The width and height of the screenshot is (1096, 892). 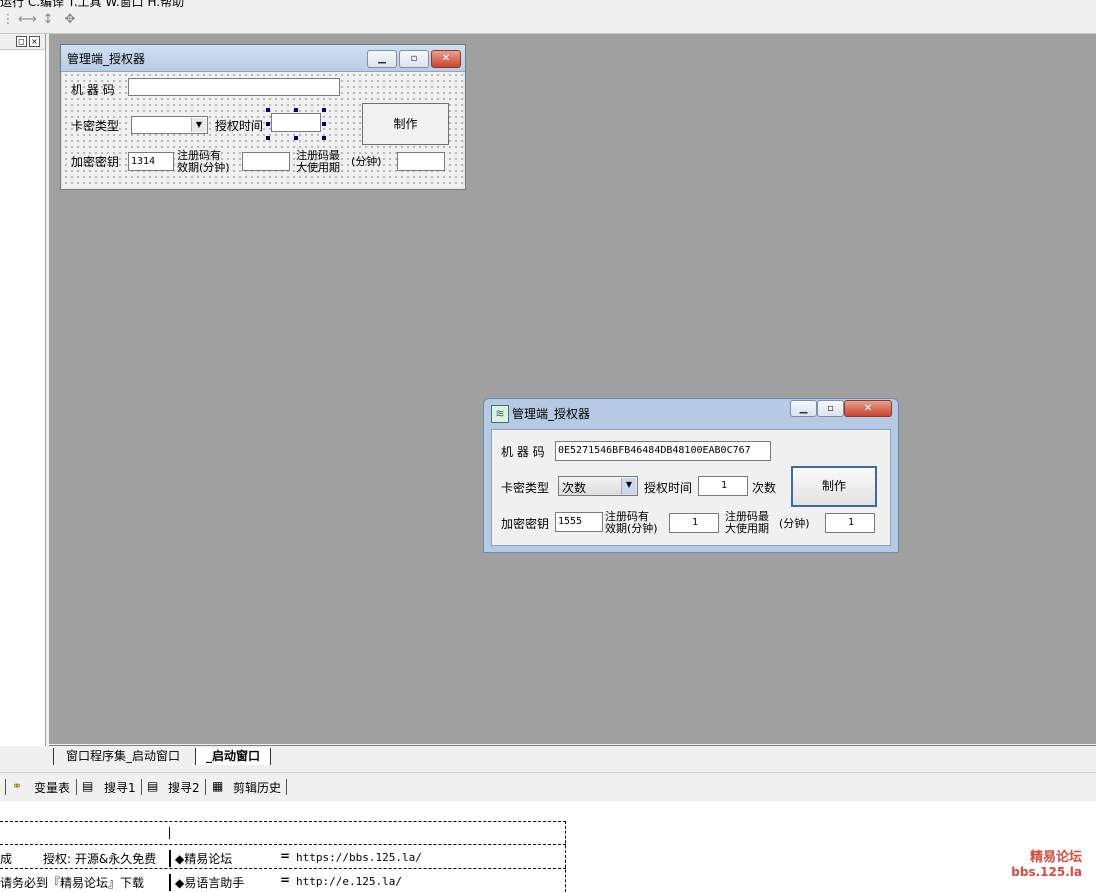 I want to click on auth-time-field, so click(x=296, y=122).